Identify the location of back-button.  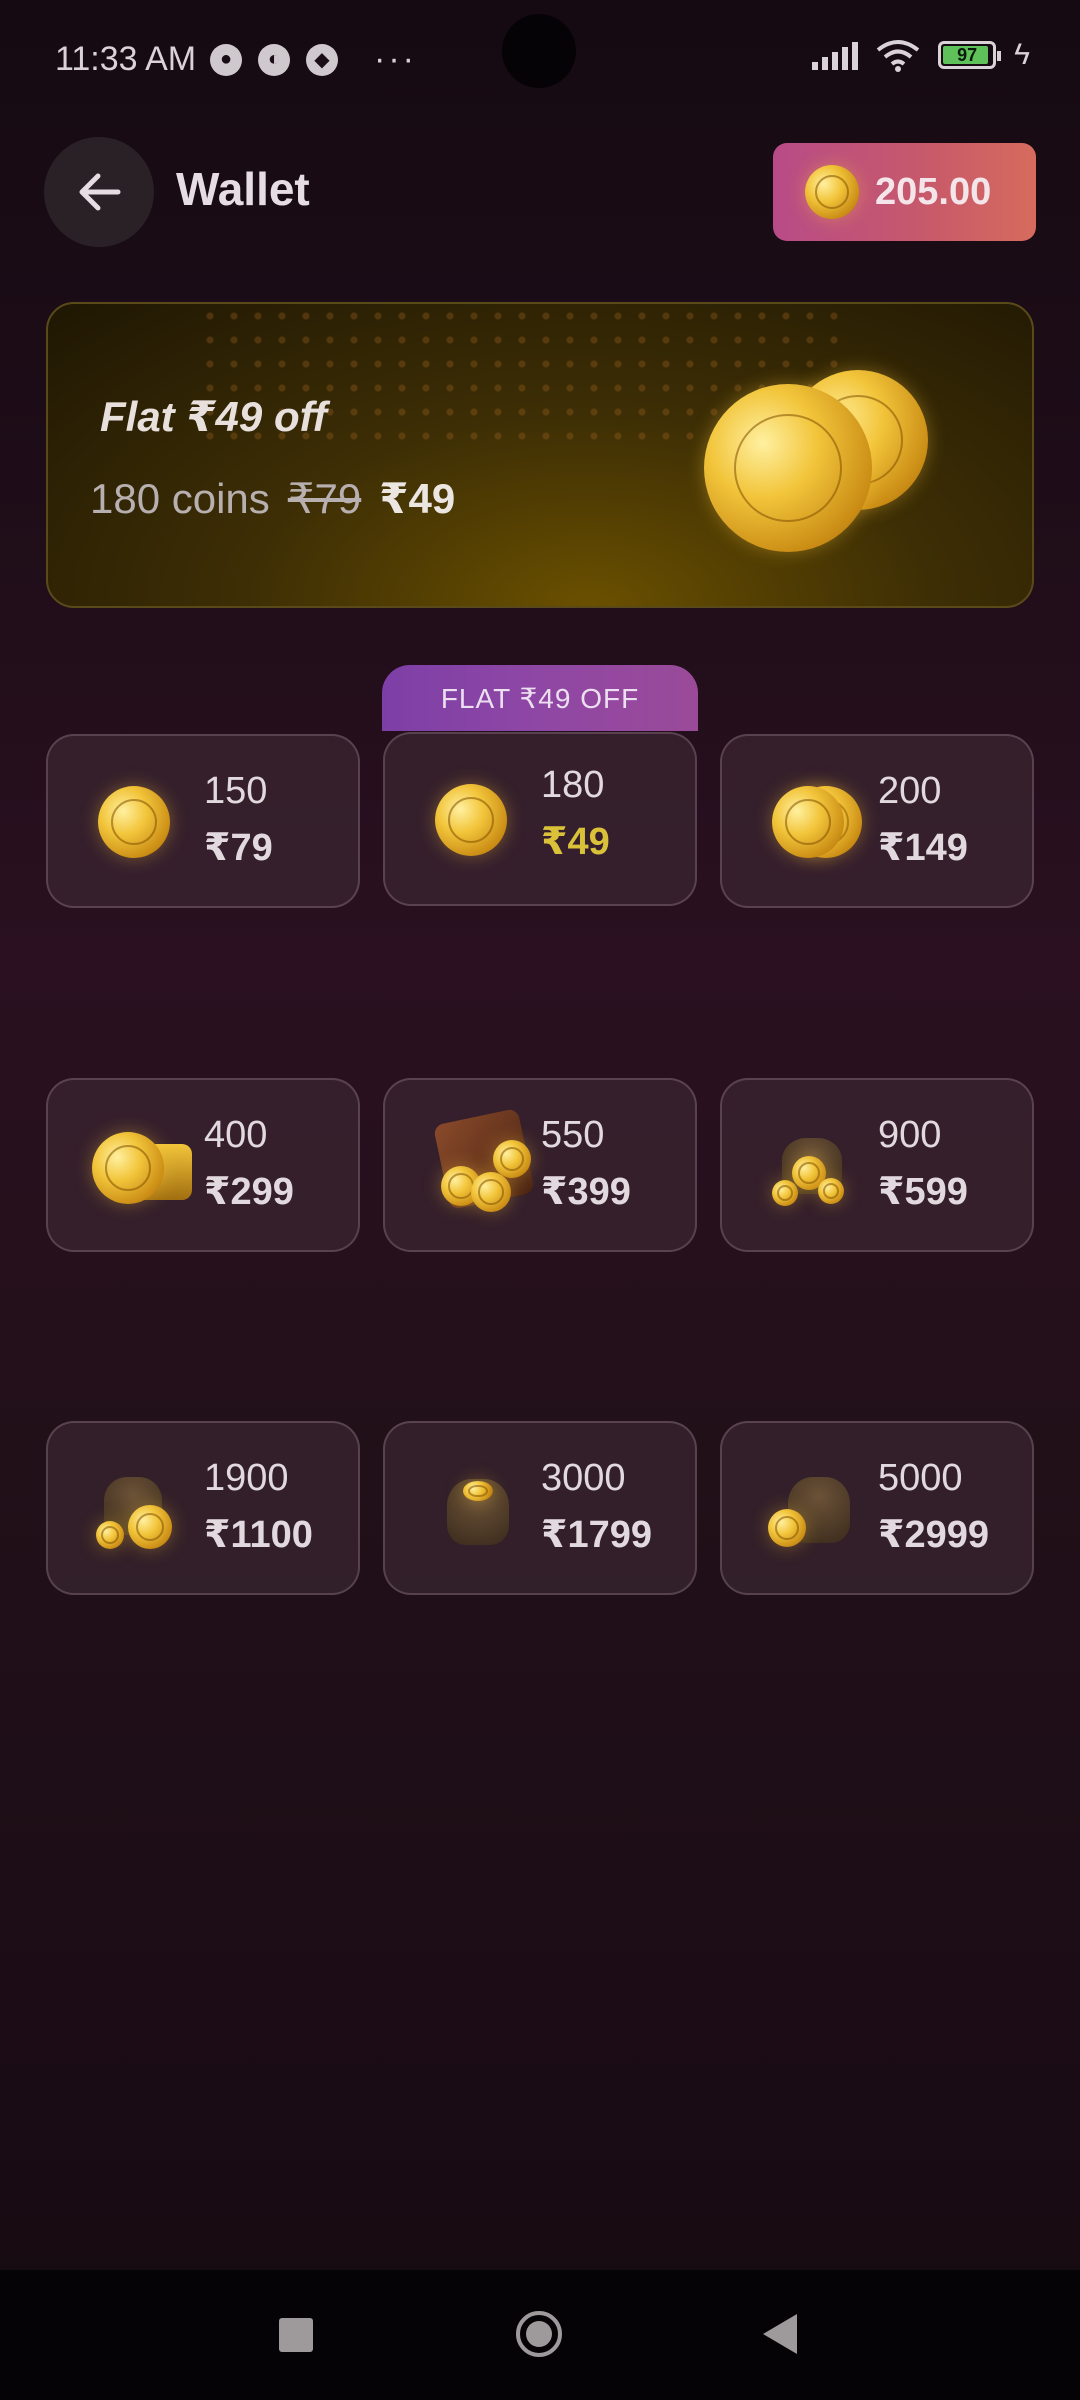
(99, 192).